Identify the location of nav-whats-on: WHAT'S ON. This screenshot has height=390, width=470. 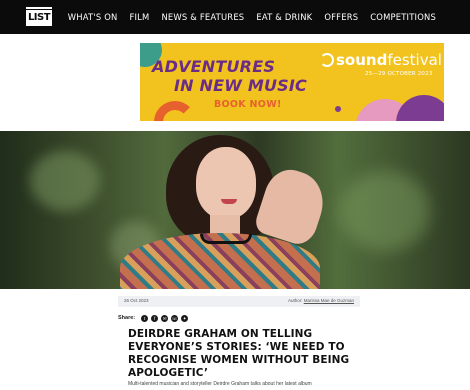
(93, 17).